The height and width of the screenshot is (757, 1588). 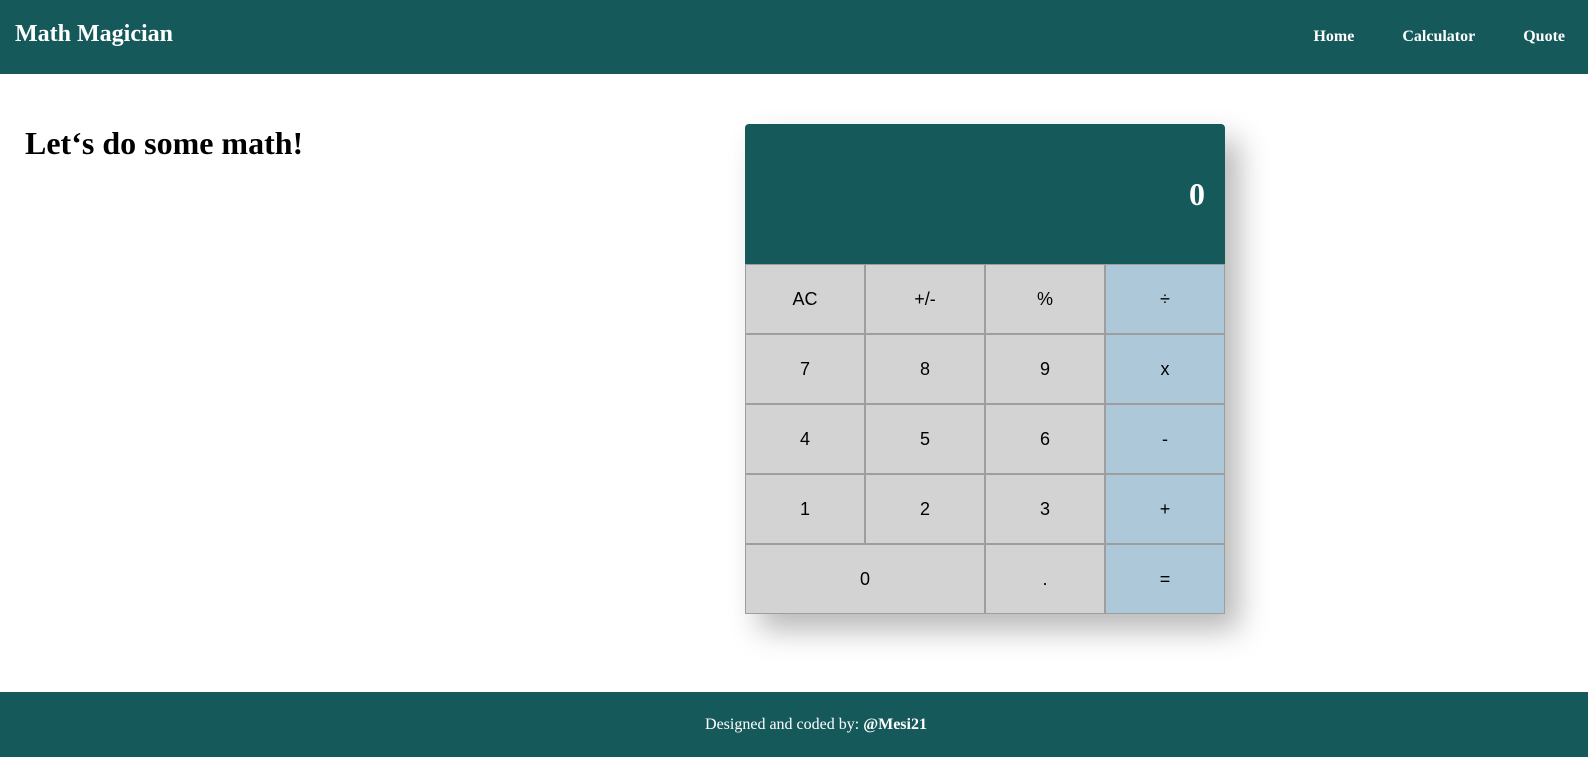 I want to click on key-subtract: -, so click(x=1165, y=439).